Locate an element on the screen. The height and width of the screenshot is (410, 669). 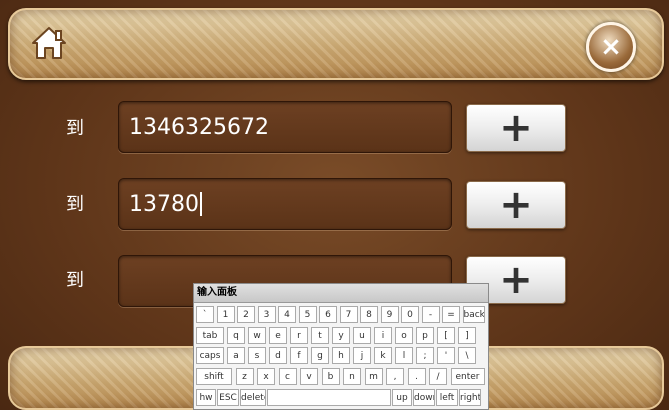
key-x47: / is located at coordinates (438, 376).